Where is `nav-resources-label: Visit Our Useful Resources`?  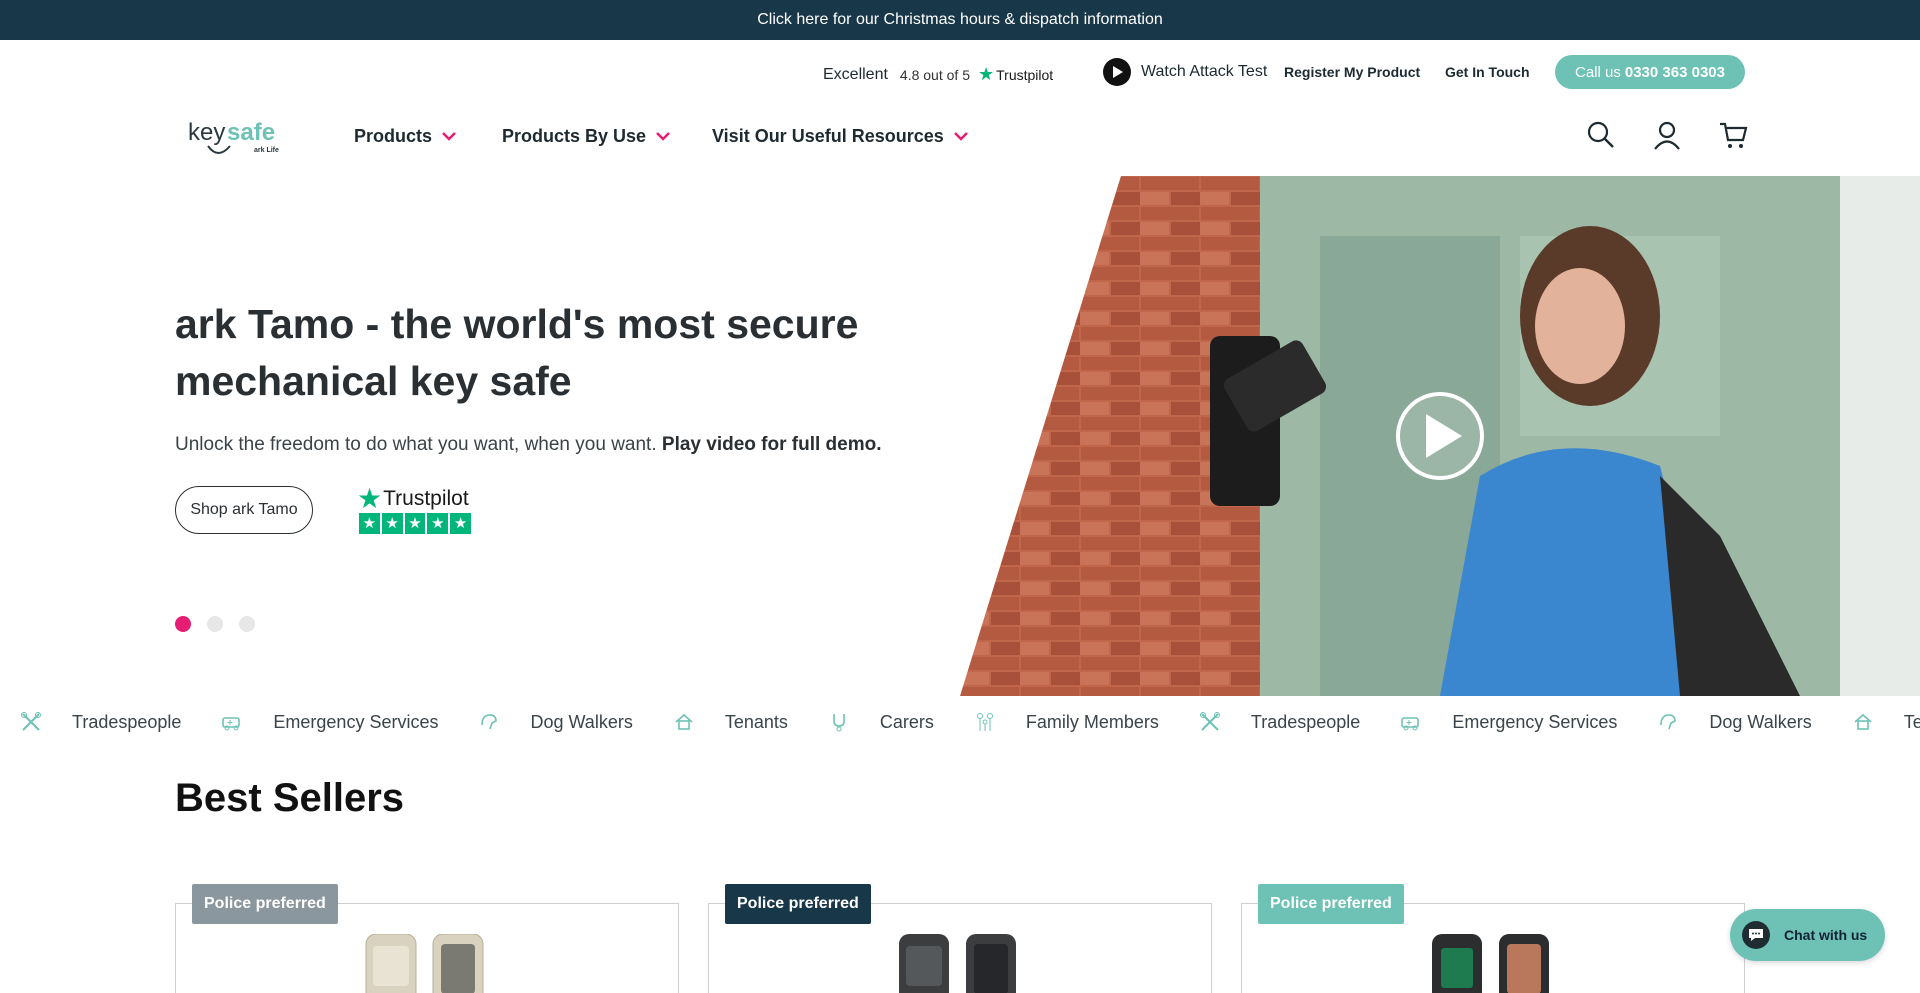
nav-resources-label: Visit Our Useful Resources is located at coordinates (828, 136).